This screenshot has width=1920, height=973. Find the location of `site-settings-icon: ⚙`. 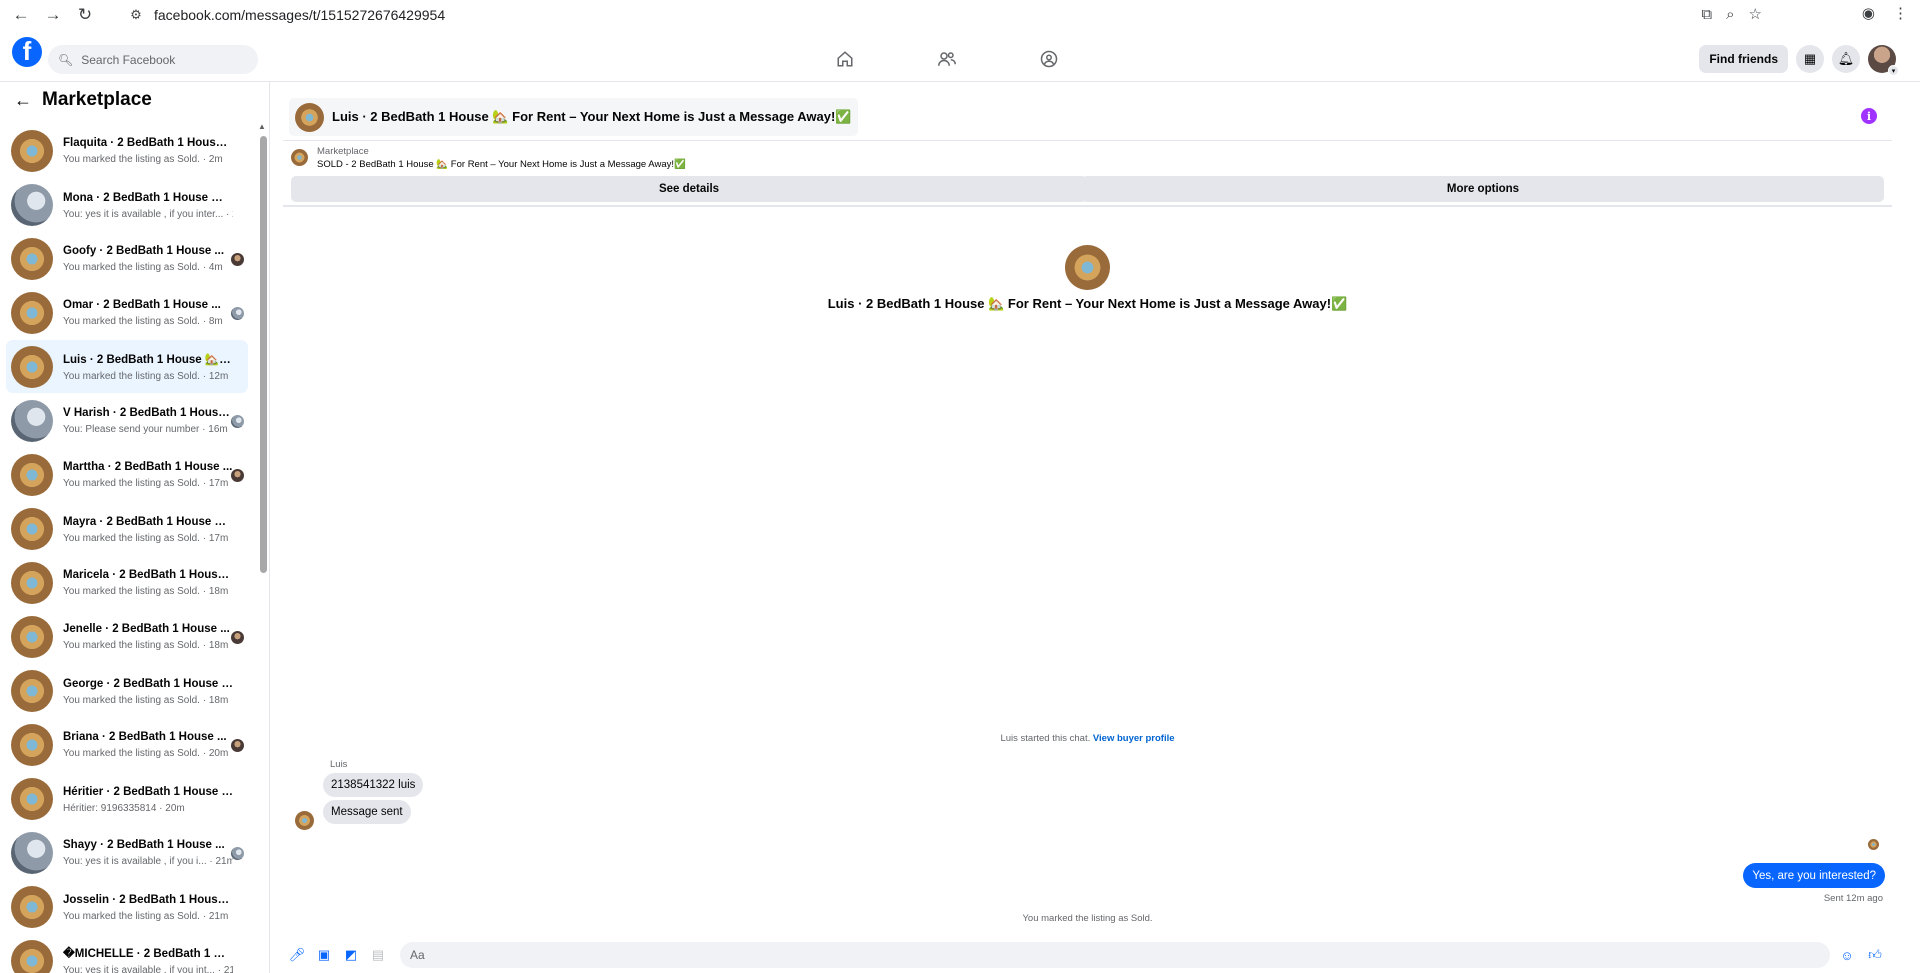

site-settings-icon: ⚙ is located at coordinates (136, 15).